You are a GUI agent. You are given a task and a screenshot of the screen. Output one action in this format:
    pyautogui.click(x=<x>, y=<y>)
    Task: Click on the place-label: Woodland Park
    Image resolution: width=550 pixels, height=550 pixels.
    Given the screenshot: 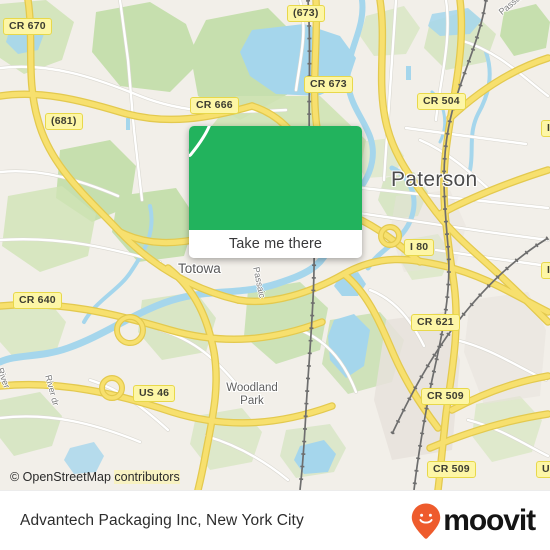 What is the action you would take?
    pyautogui.click(x=252, y=394)
    